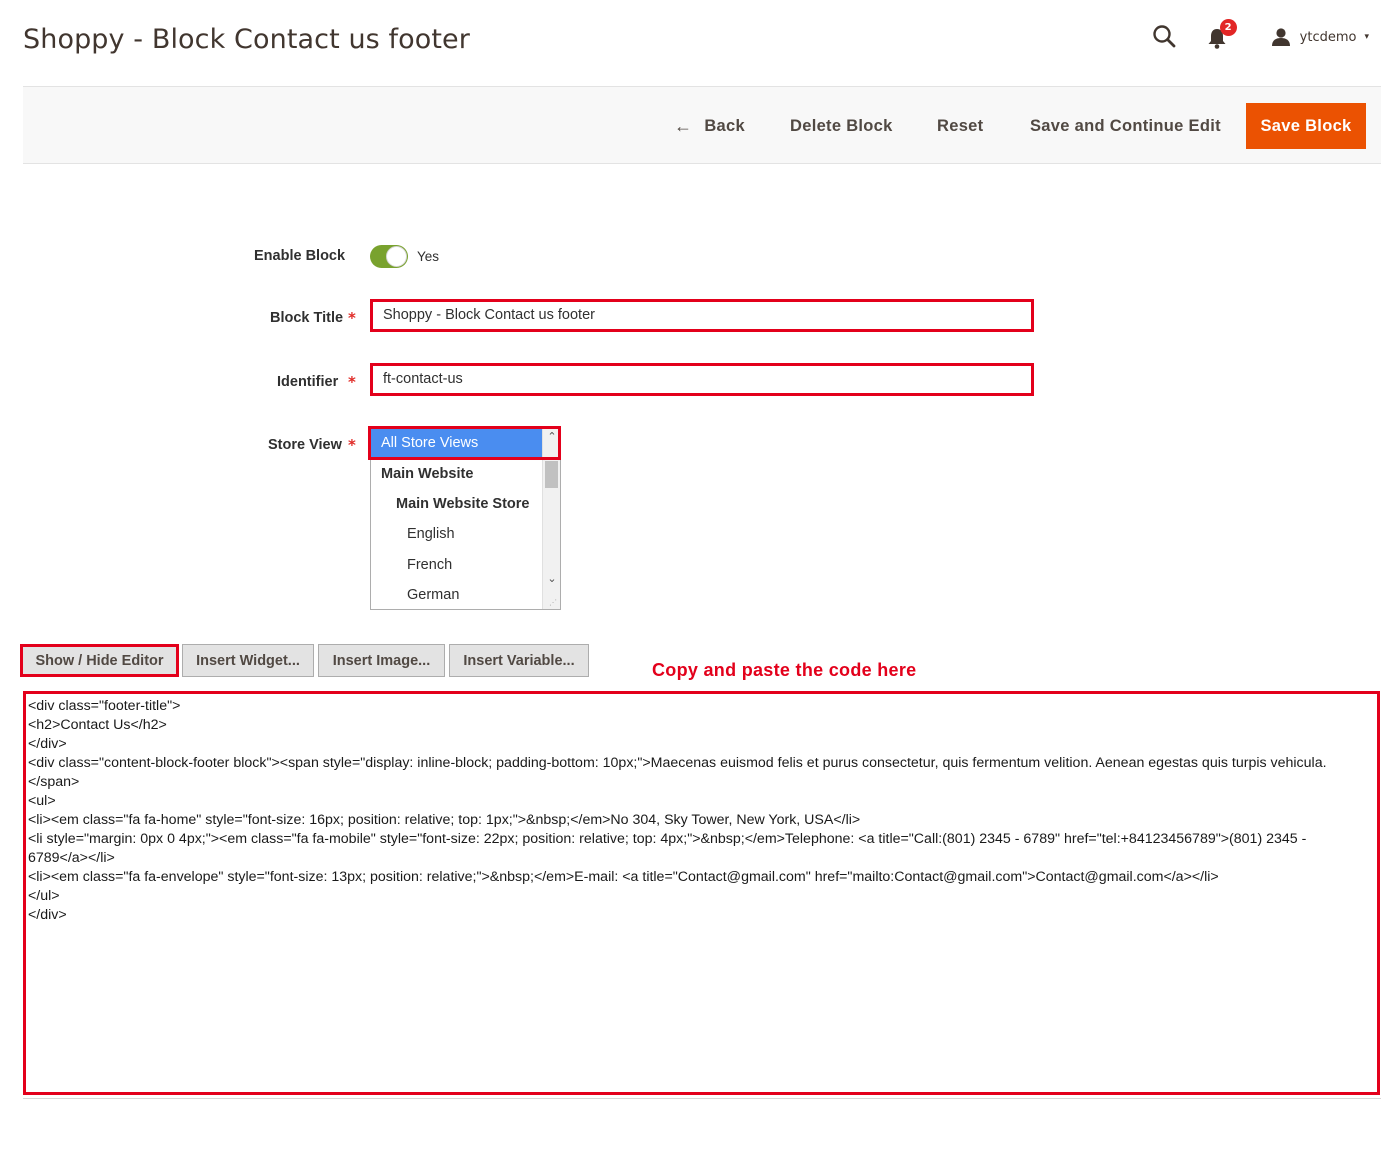 This screenshot has width=1391, height=1154. Describe the element at coordinates (308, 382) in the screenshot. I see `identifier-label: Identifier` at that location.